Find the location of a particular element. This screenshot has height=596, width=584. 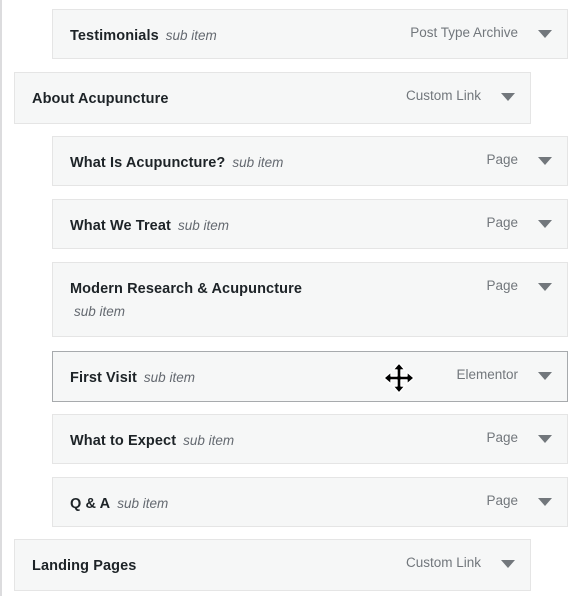

menu-item-title: What Is Acupuncture? is located at coordinates (148, 163).